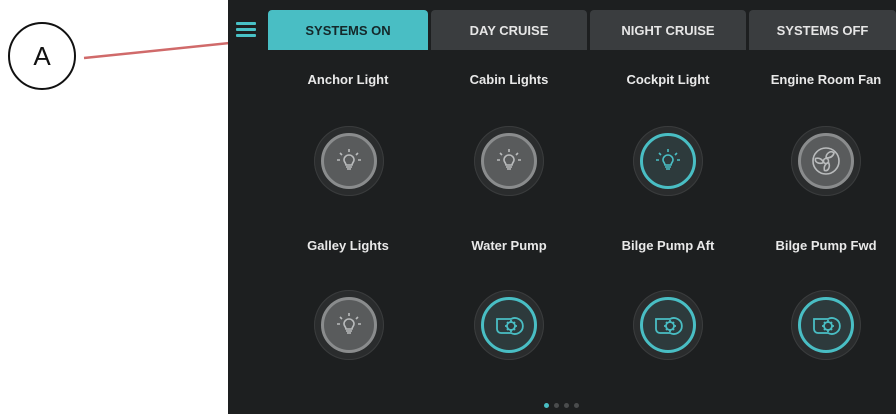 The width and height of the screenshot is (896, 414). Describe the element at coordinates (668, 30) in the screenshot. I see `tab-night-cruise: NIGHT CRUISE` at that location.